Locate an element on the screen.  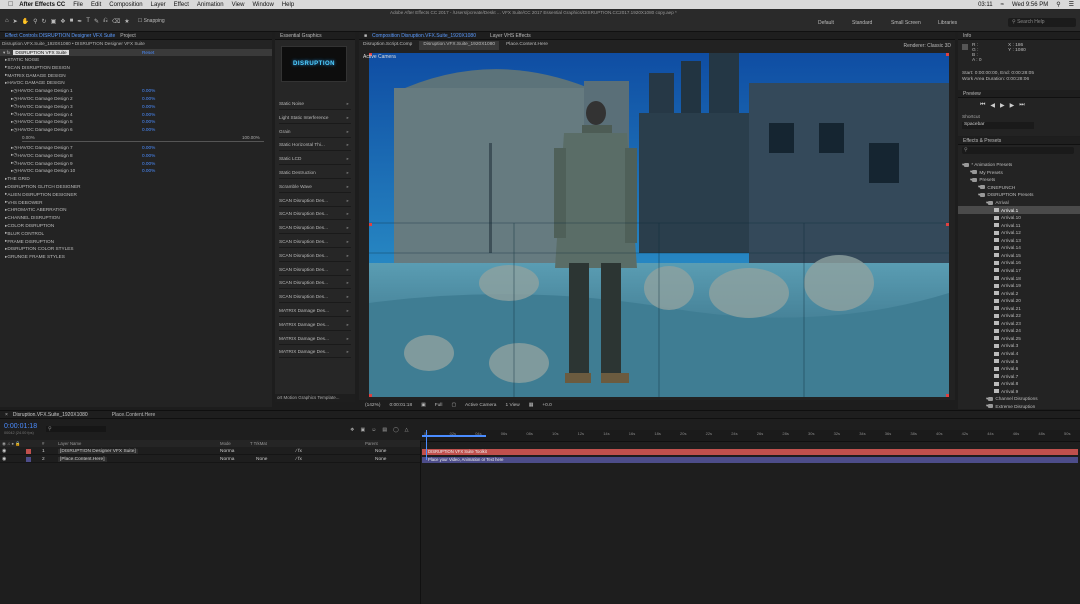
effect-param-row: ▸ CHANNEL DISRUPTION is located at coordinates (30, 217).